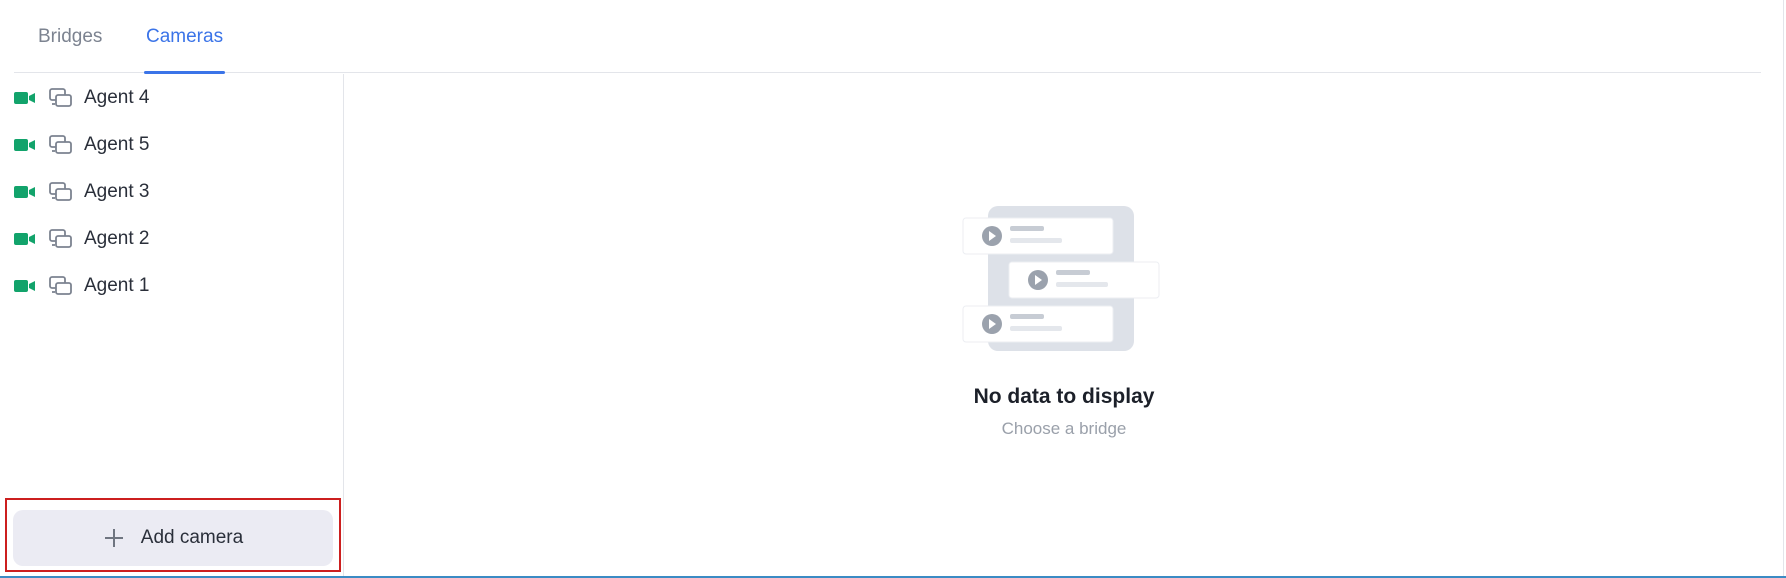 This screenshot has width=1786, height=578. What do you see at coordinates (117, 144) in the screenshot?
I see `list-item-label: Agent 5` at bounding box center [117, 144].